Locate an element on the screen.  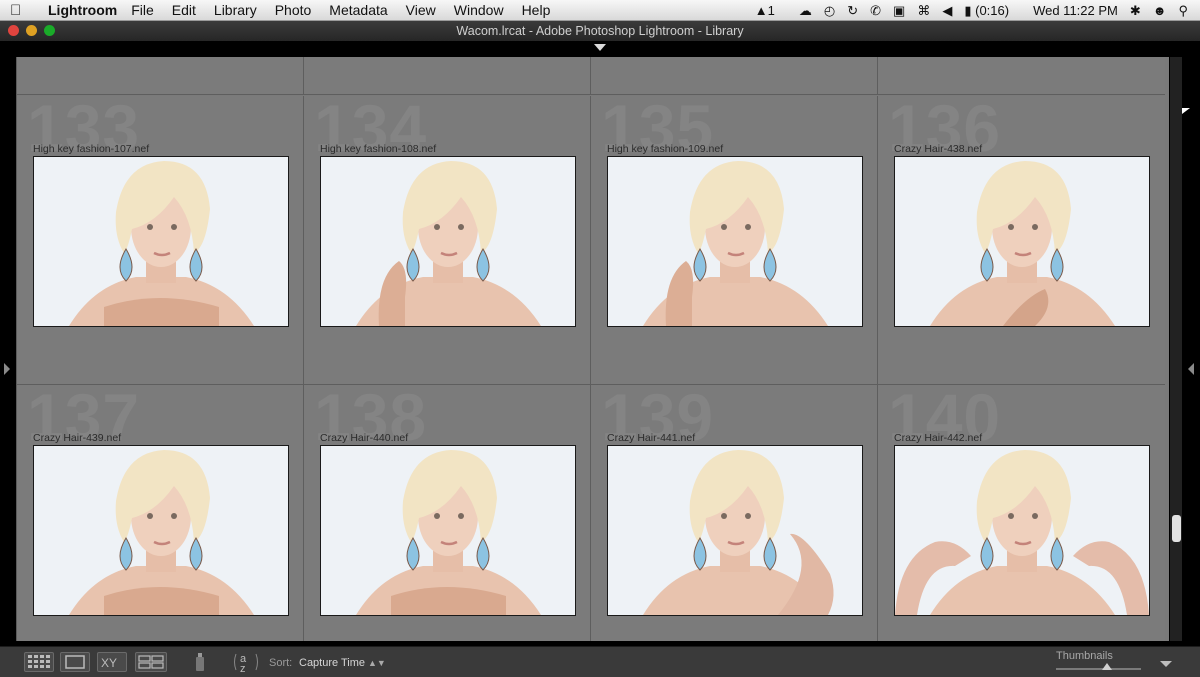
grid-cell: 137 Crazy Hair-439.nef is located at coordinates (160, 510).